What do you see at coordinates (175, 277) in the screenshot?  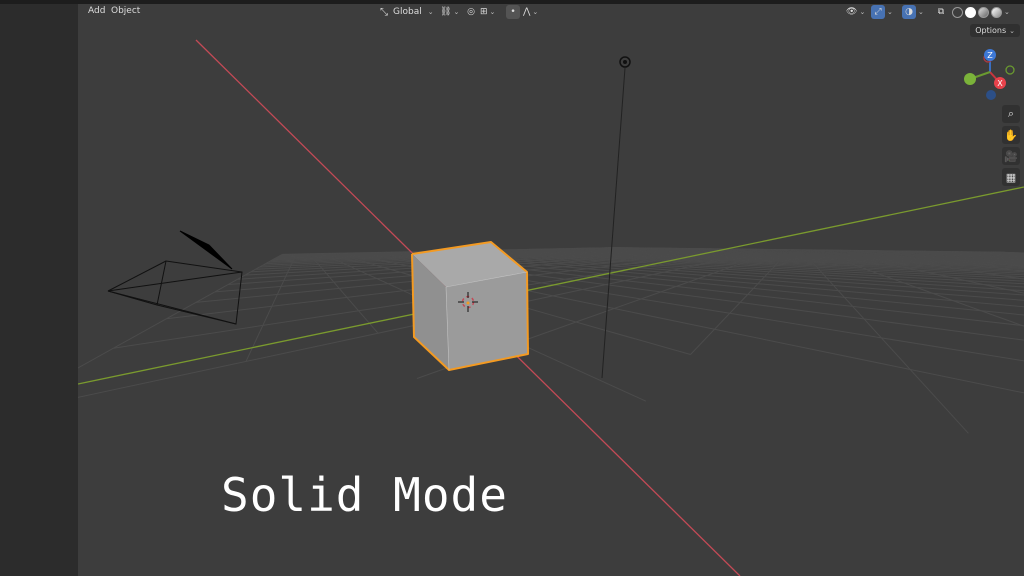 I see `camera-object` at bounding box center [175, 277].